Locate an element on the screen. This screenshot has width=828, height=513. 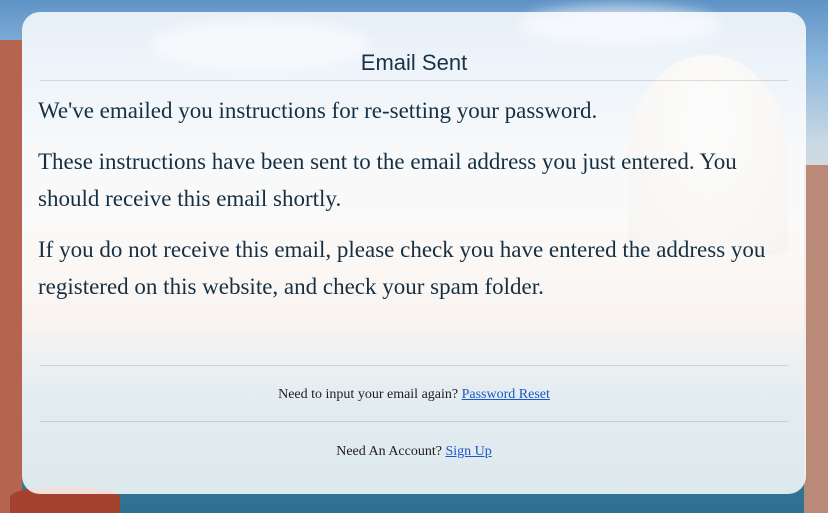
password-reset-link: Password Reset is located at coordinates (506, 394).